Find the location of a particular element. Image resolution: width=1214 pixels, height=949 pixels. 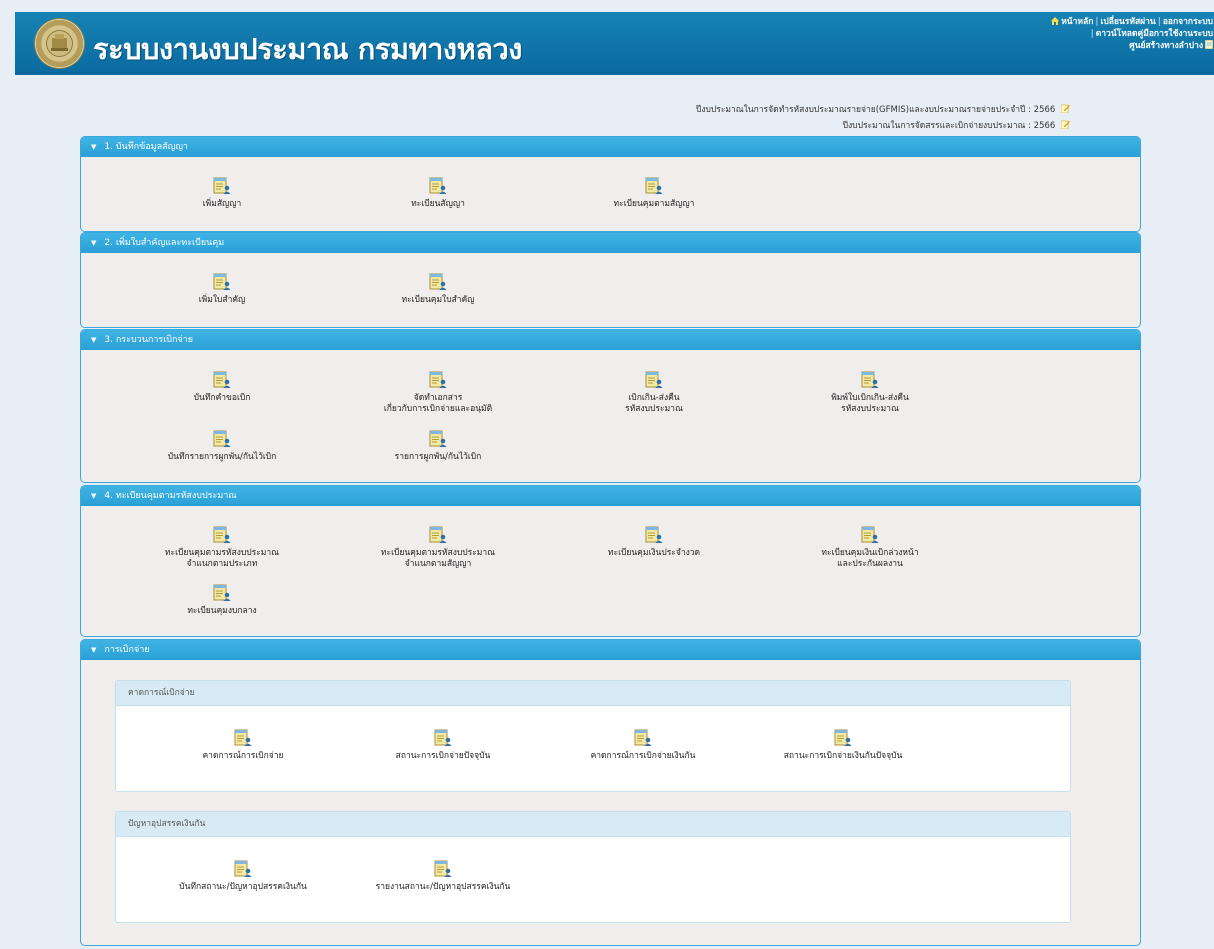

menu-period-funds-register: ทะเบียนคุมเงินประจำงวด is located at coordinates (654, 542).